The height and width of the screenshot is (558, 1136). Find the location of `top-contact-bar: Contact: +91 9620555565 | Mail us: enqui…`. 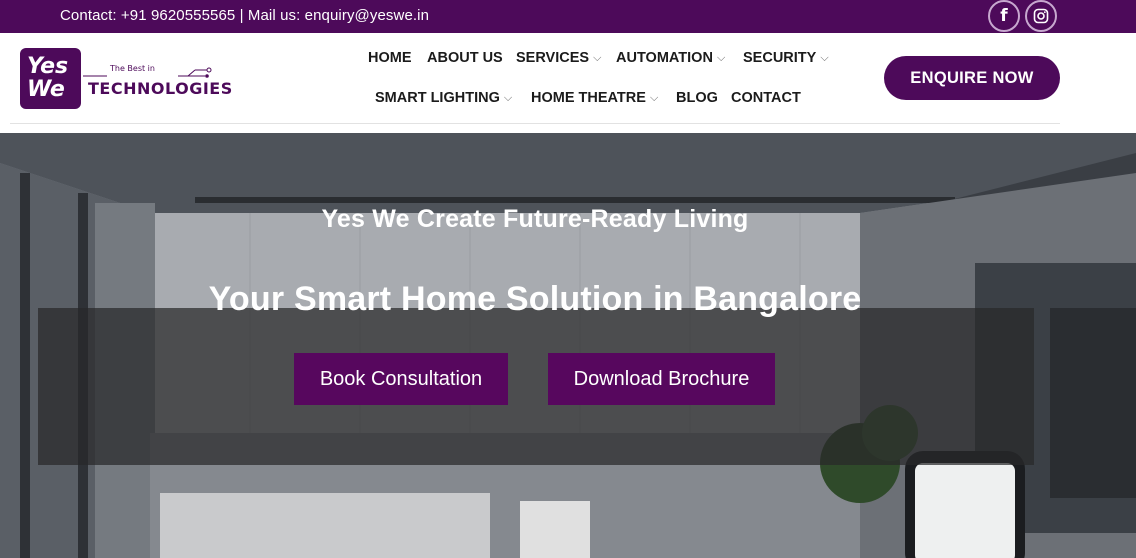

top-contact-bar: Contact: +91 9620555565 | Mail us: enqui… is located at coordinates (568, 16).